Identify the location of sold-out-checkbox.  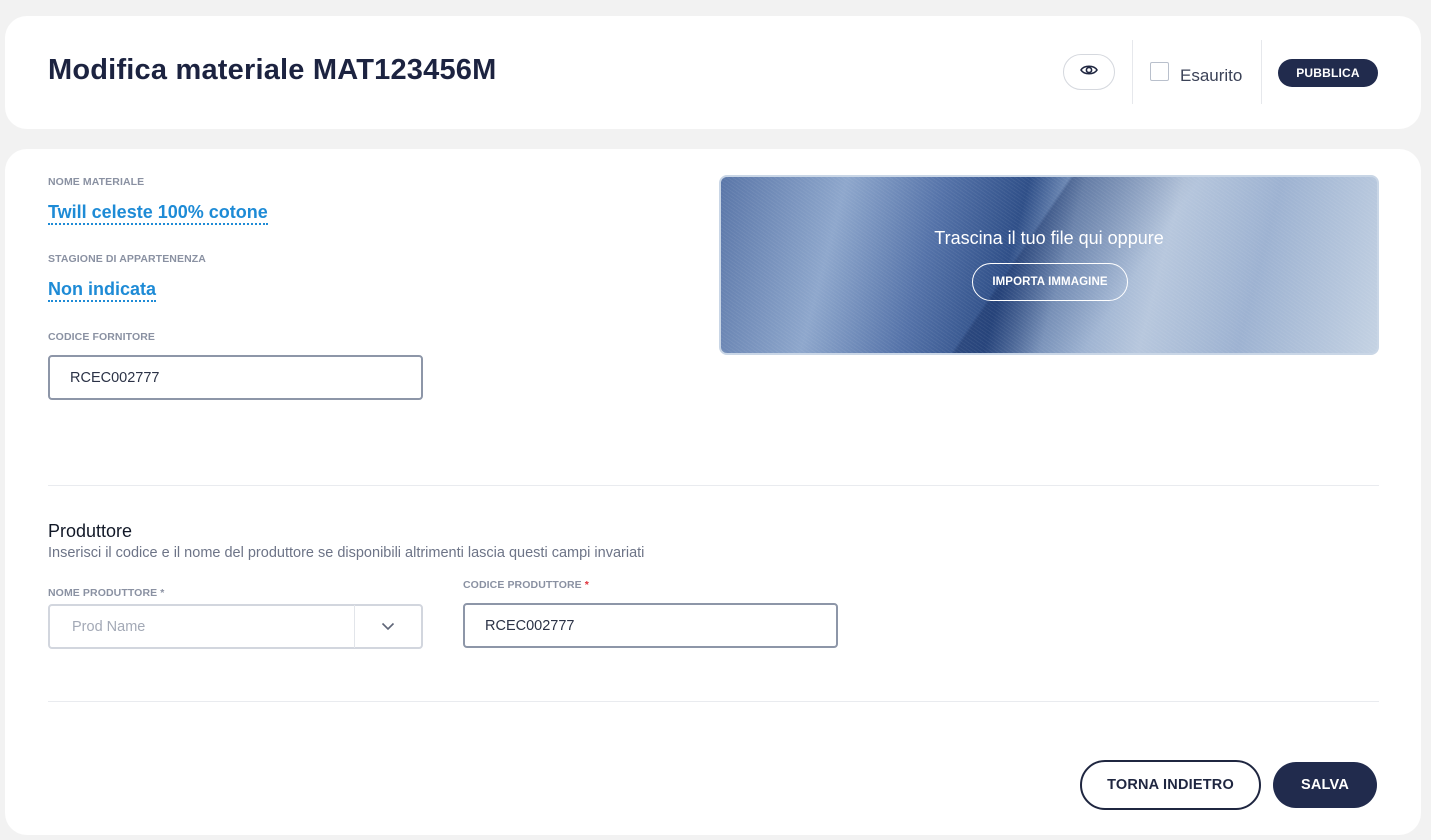
(1159, 71).